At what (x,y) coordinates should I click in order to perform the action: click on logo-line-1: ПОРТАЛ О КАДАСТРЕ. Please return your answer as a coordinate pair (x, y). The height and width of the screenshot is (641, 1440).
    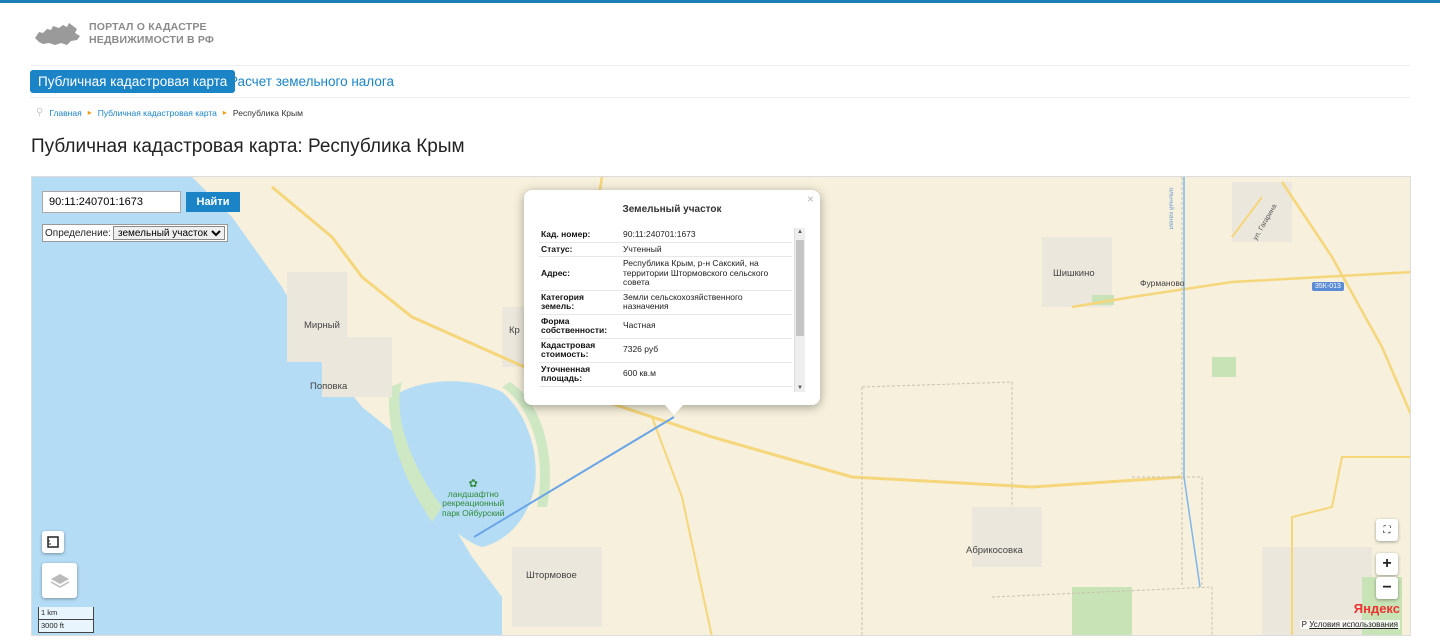
    Looking at the image, I should click on (148, 27).